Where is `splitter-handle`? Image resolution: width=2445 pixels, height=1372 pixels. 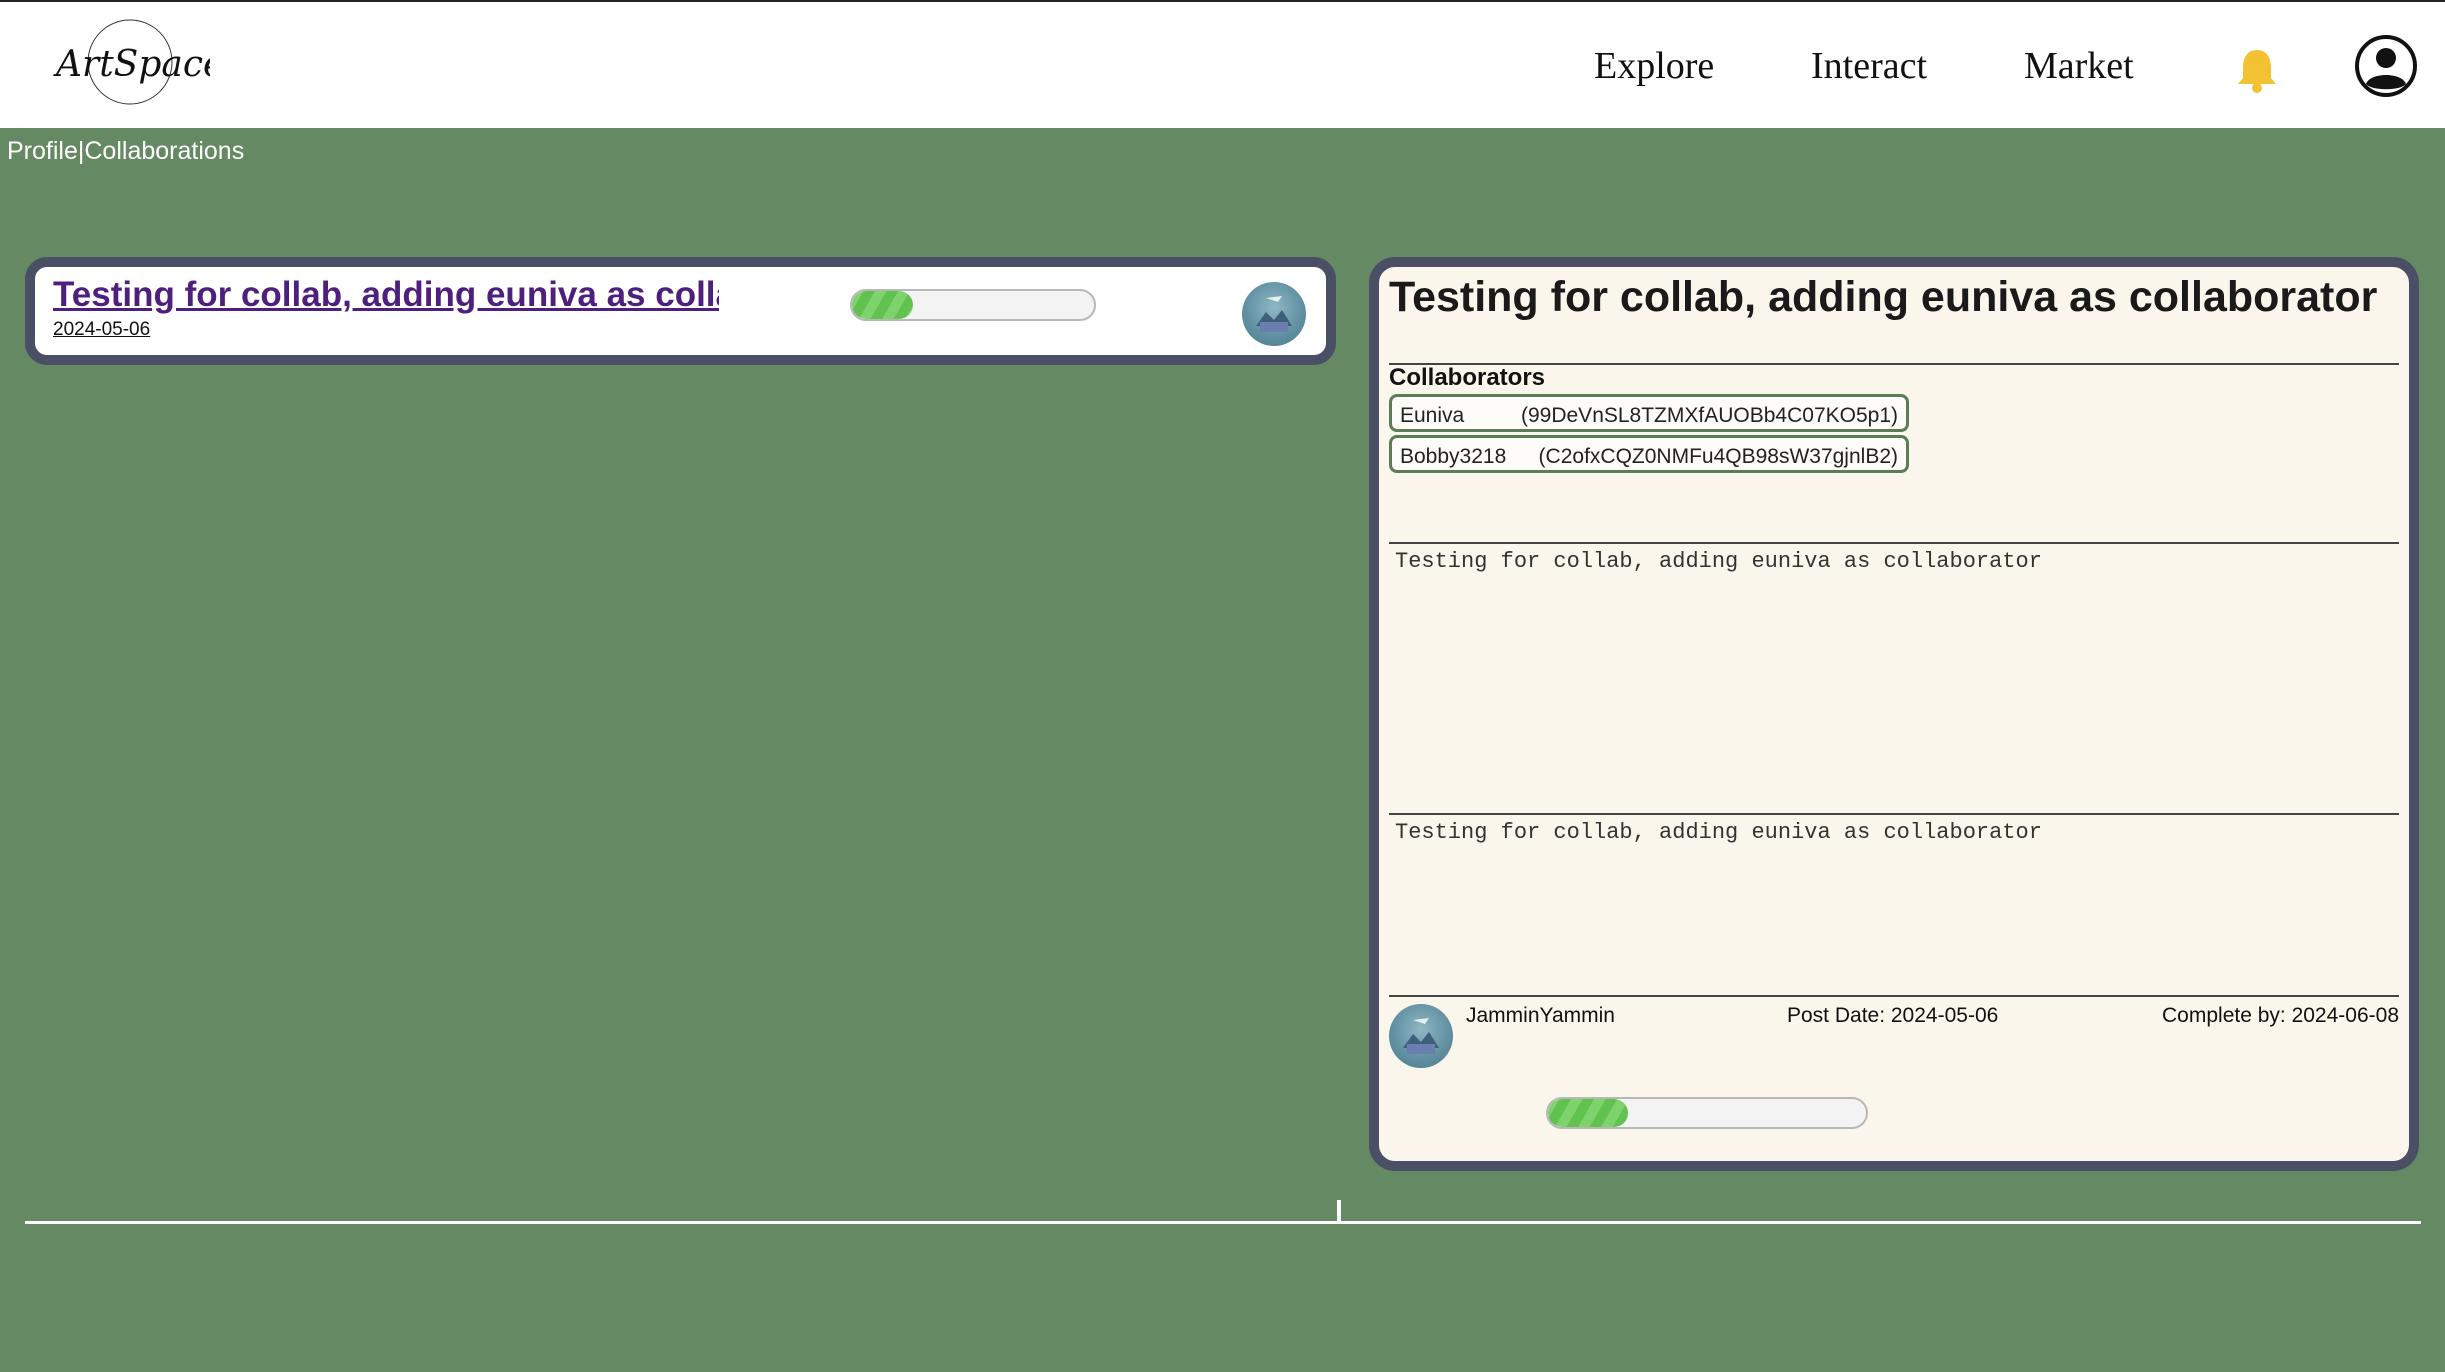 splitter-handle is located at coordinates (1339, 1211).